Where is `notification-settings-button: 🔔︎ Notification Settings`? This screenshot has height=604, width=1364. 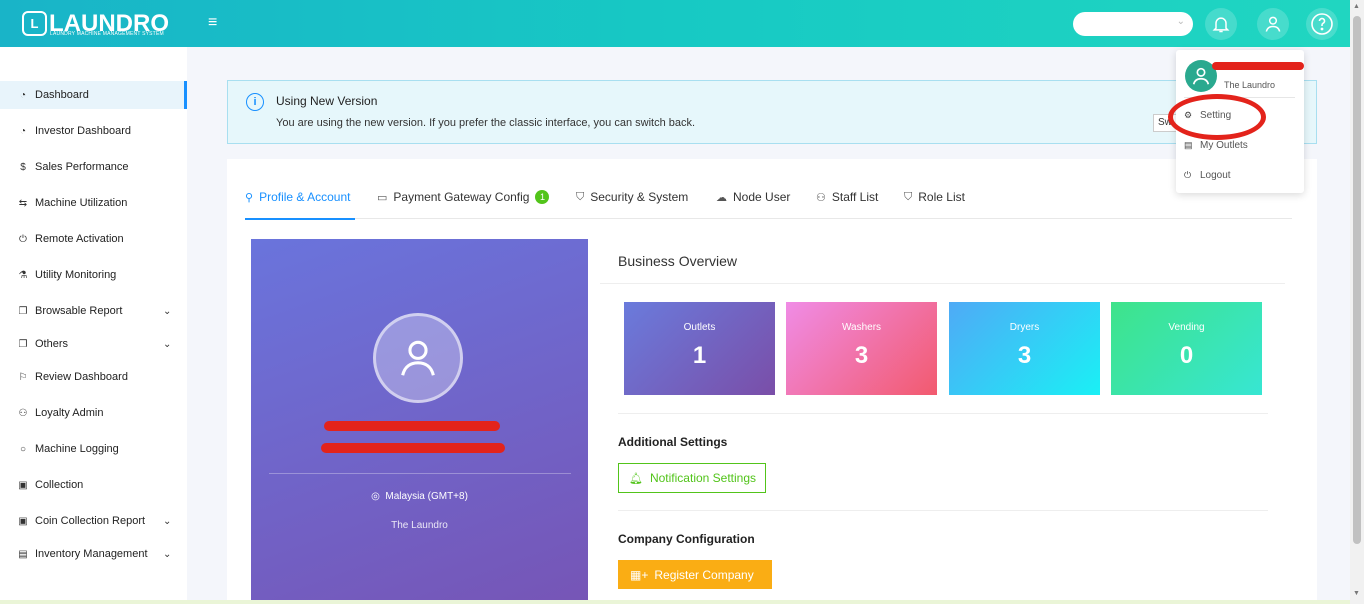 notification-settings-button: 🔔︎ Notification Settings is located at coordinates (692, 478).